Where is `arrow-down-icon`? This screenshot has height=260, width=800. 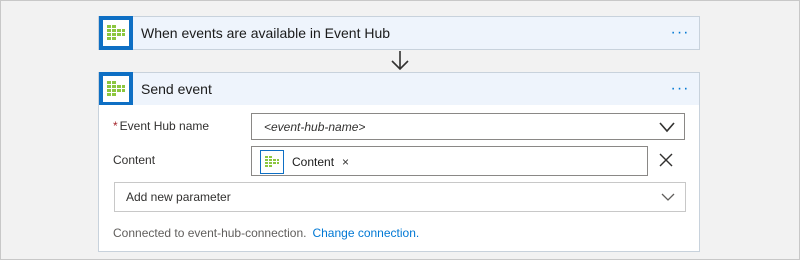
arrow-down-icon is located at coordinates (400, 61).